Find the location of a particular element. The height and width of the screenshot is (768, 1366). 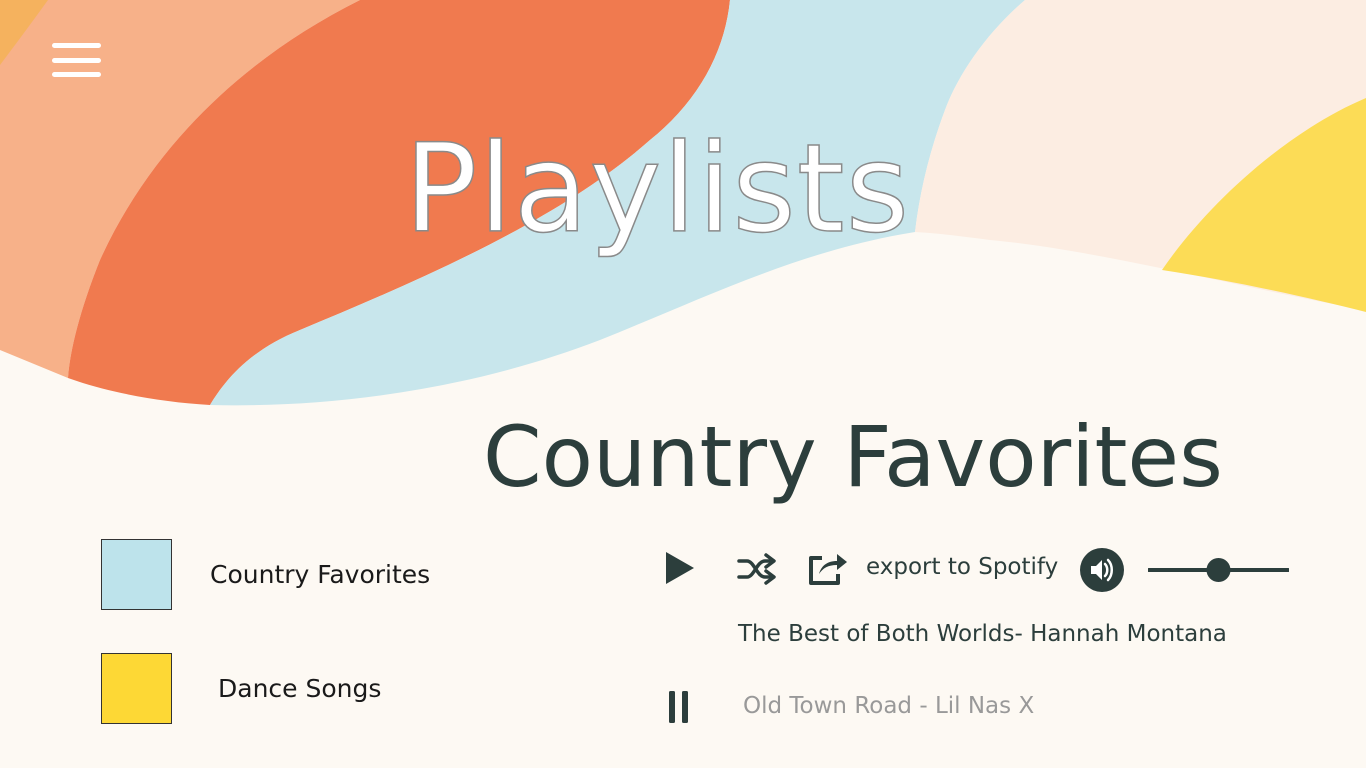

play-button is located at coordinates (680, 568).